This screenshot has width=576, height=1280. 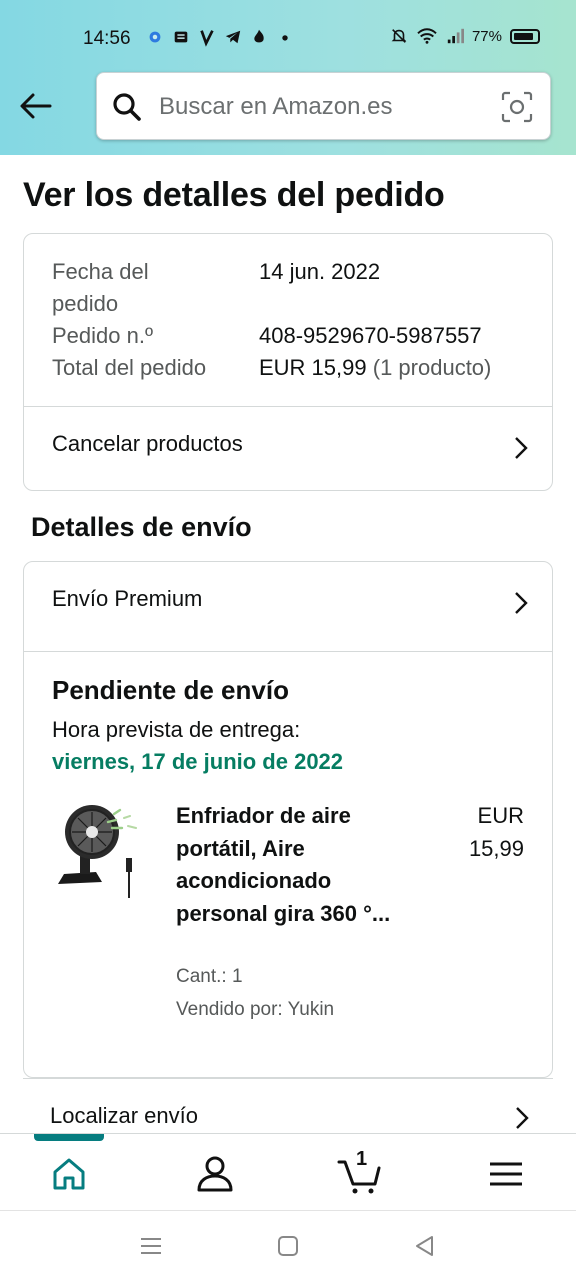 I want to click on order-date-label-line1: Fecha del, so click(x=100, y=271).